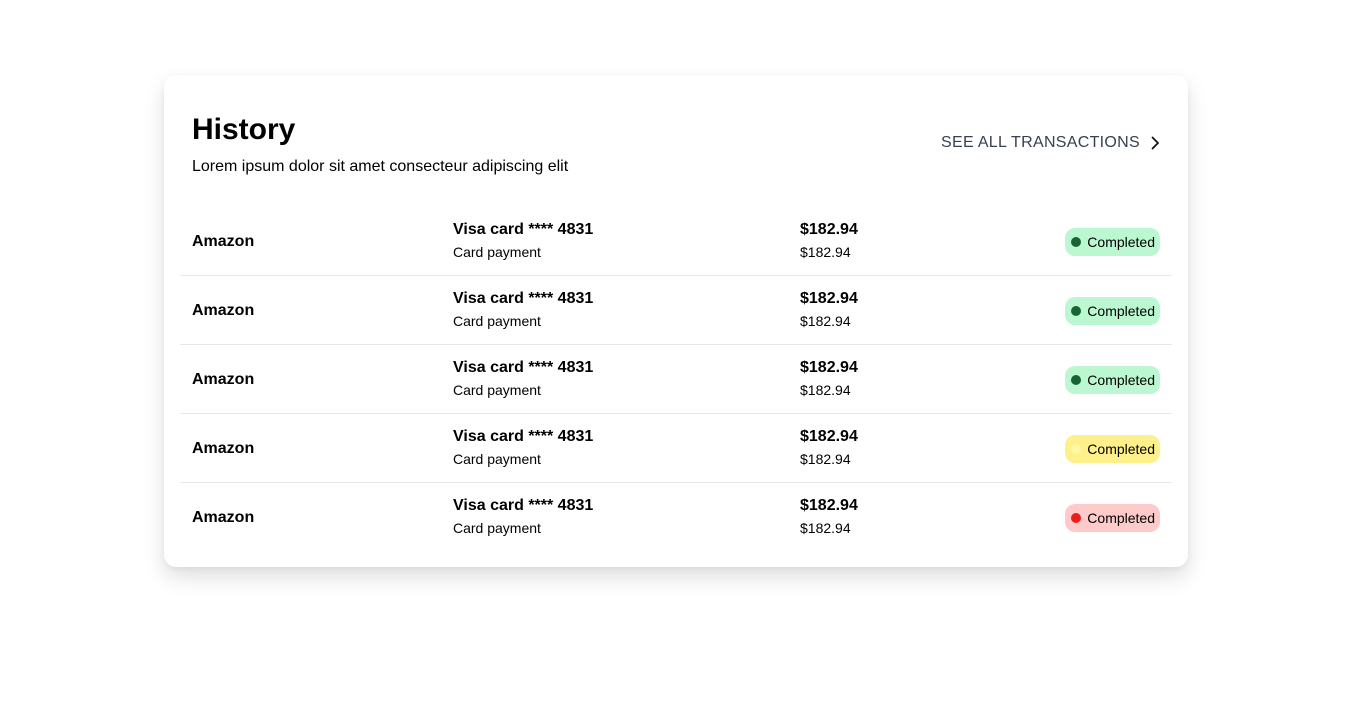  I want to click on see-all-transactions-link: SEE ALL TRANSACTIONS, so click(1050, 143).